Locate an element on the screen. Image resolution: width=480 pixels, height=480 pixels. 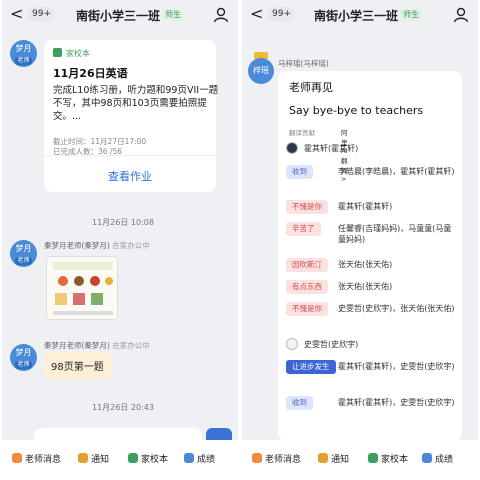
reaction-pill: 有点东西 is located at coordinates (307, 287).